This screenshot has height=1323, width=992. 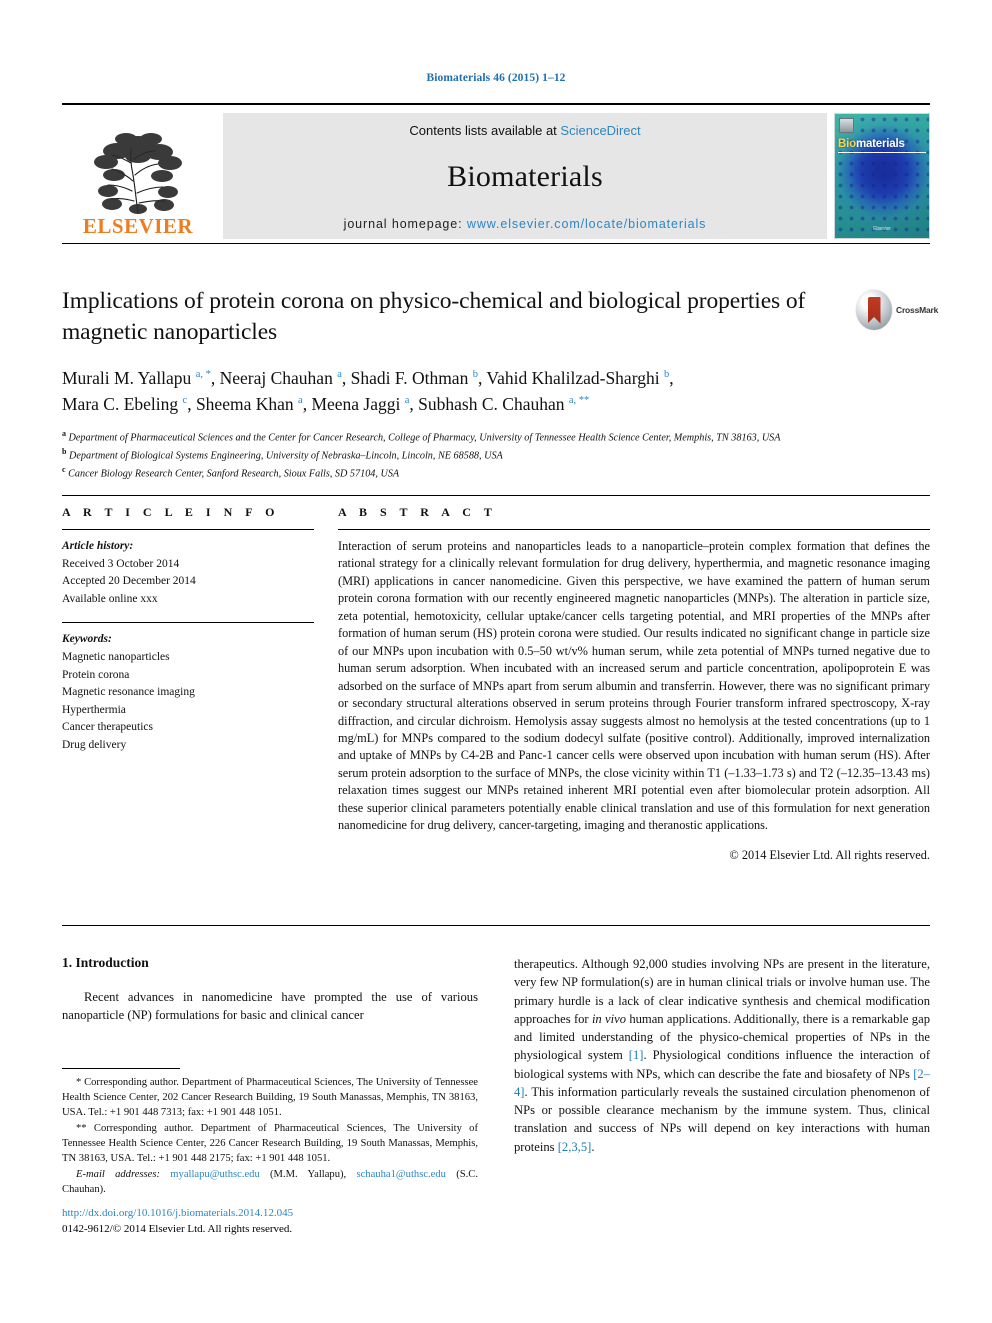 What do you see at coordinates (417, 512) in the screenshot?
I see `abstract-heading: A B S T R A C T` at bounding box center [417, 512].